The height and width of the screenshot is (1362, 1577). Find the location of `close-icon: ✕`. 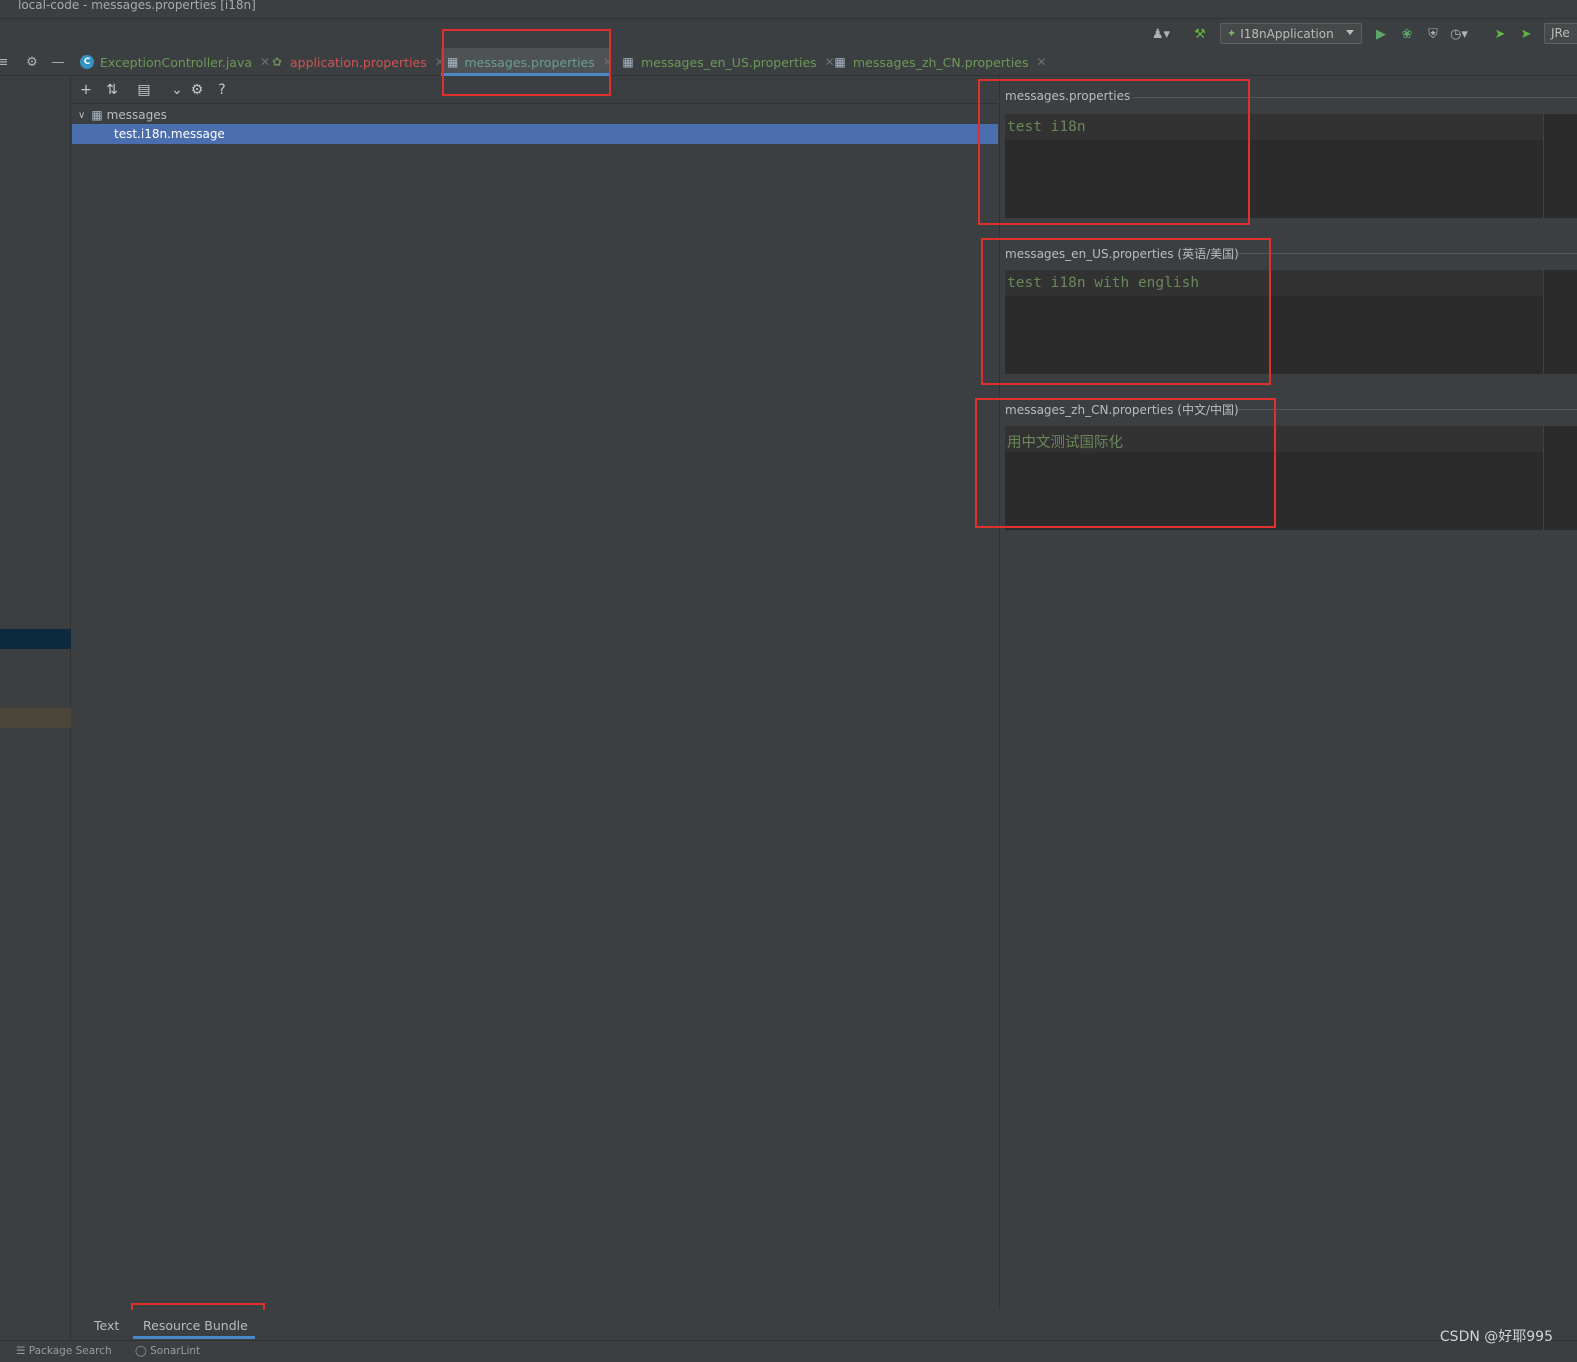

close-icon: ✕ is located at coordinates (1042, 62).